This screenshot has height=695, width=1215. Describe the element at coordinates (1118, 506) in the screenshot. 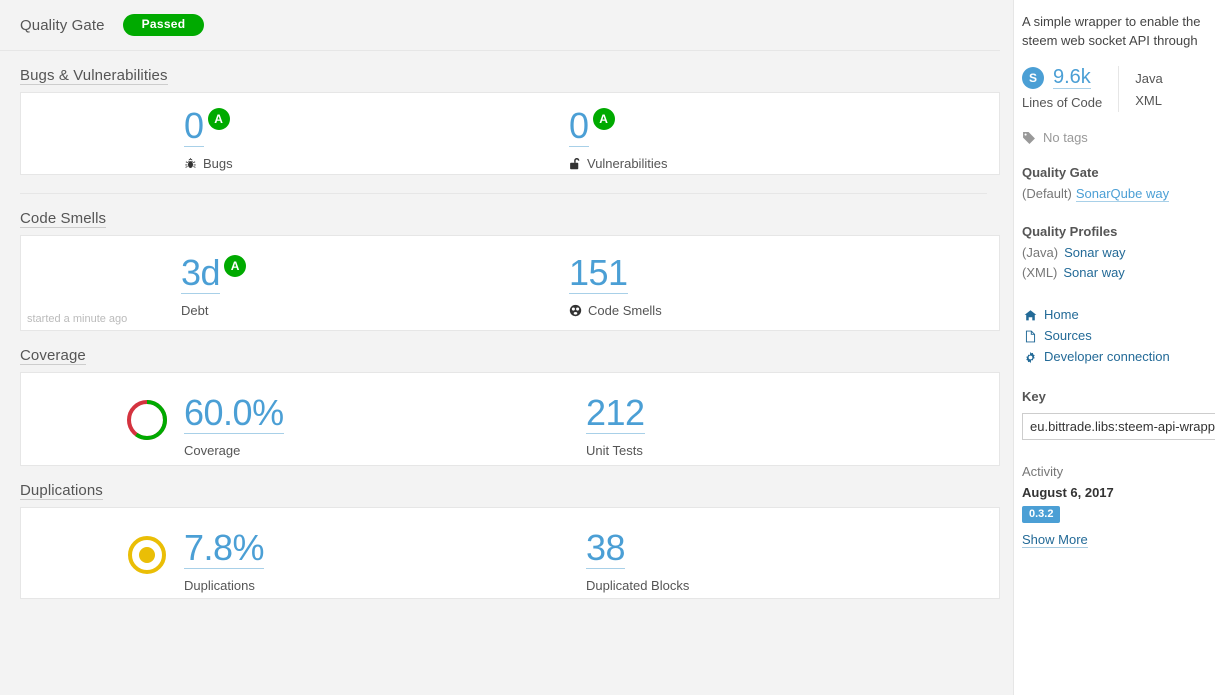

I see `activity-block: Activity August 6, 2017 0.3.2 Show More` at that location.